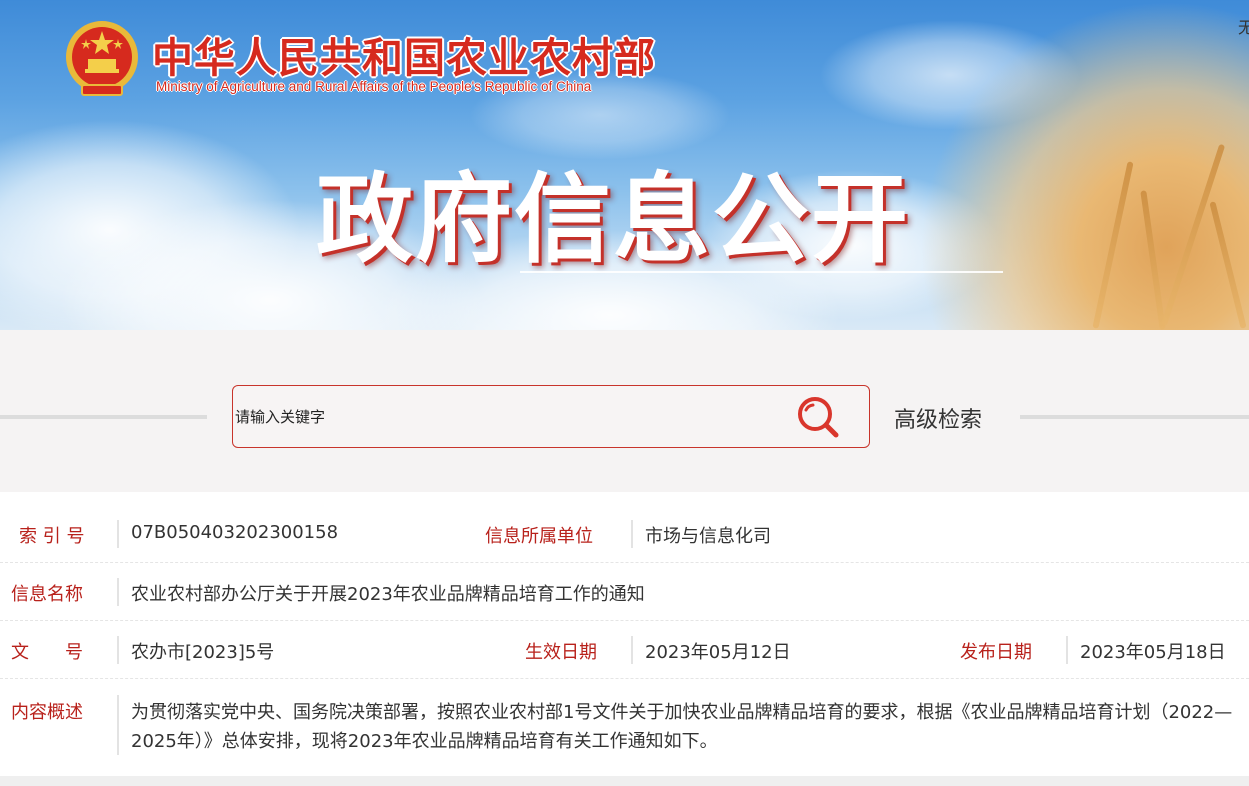  Describe the element at coordinates (761, 272) in the screenshot. I see `title-underline` at that location.